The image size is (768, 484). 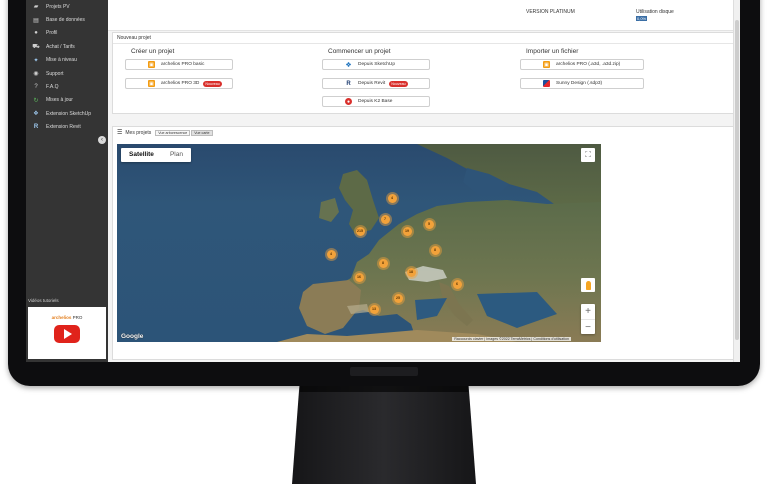 What do you see at coordinates (67, 33) in the screenshot?
I see `sidebar-item-profil: ● Profil` at bounding box center [67, 33].